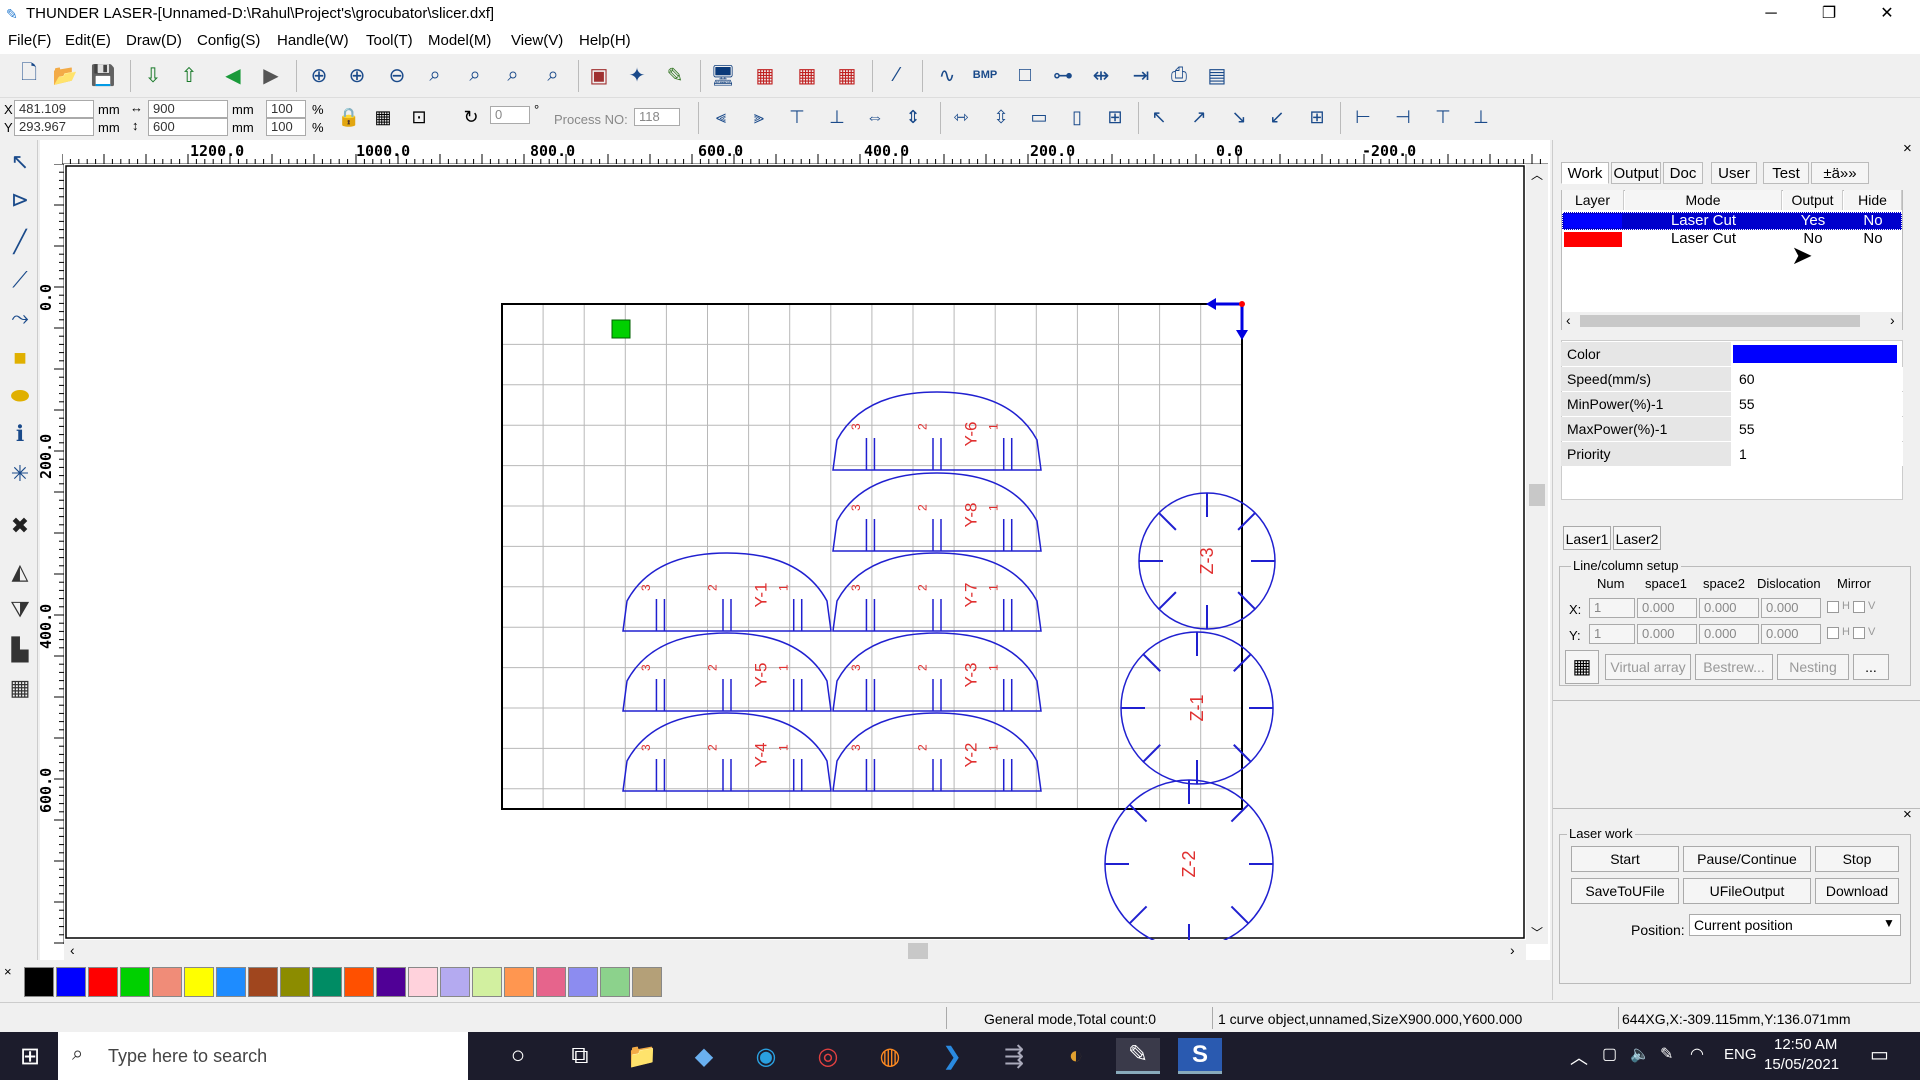  Describe the element at coordinates (1179, 75) in the screenshot. I see `print-icon: ⎙` at that location.